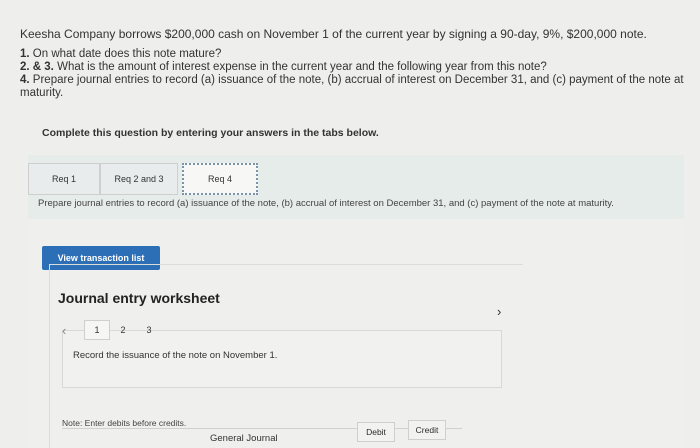  I want to click on chevron-right-icon: ›, so click(499, 311).